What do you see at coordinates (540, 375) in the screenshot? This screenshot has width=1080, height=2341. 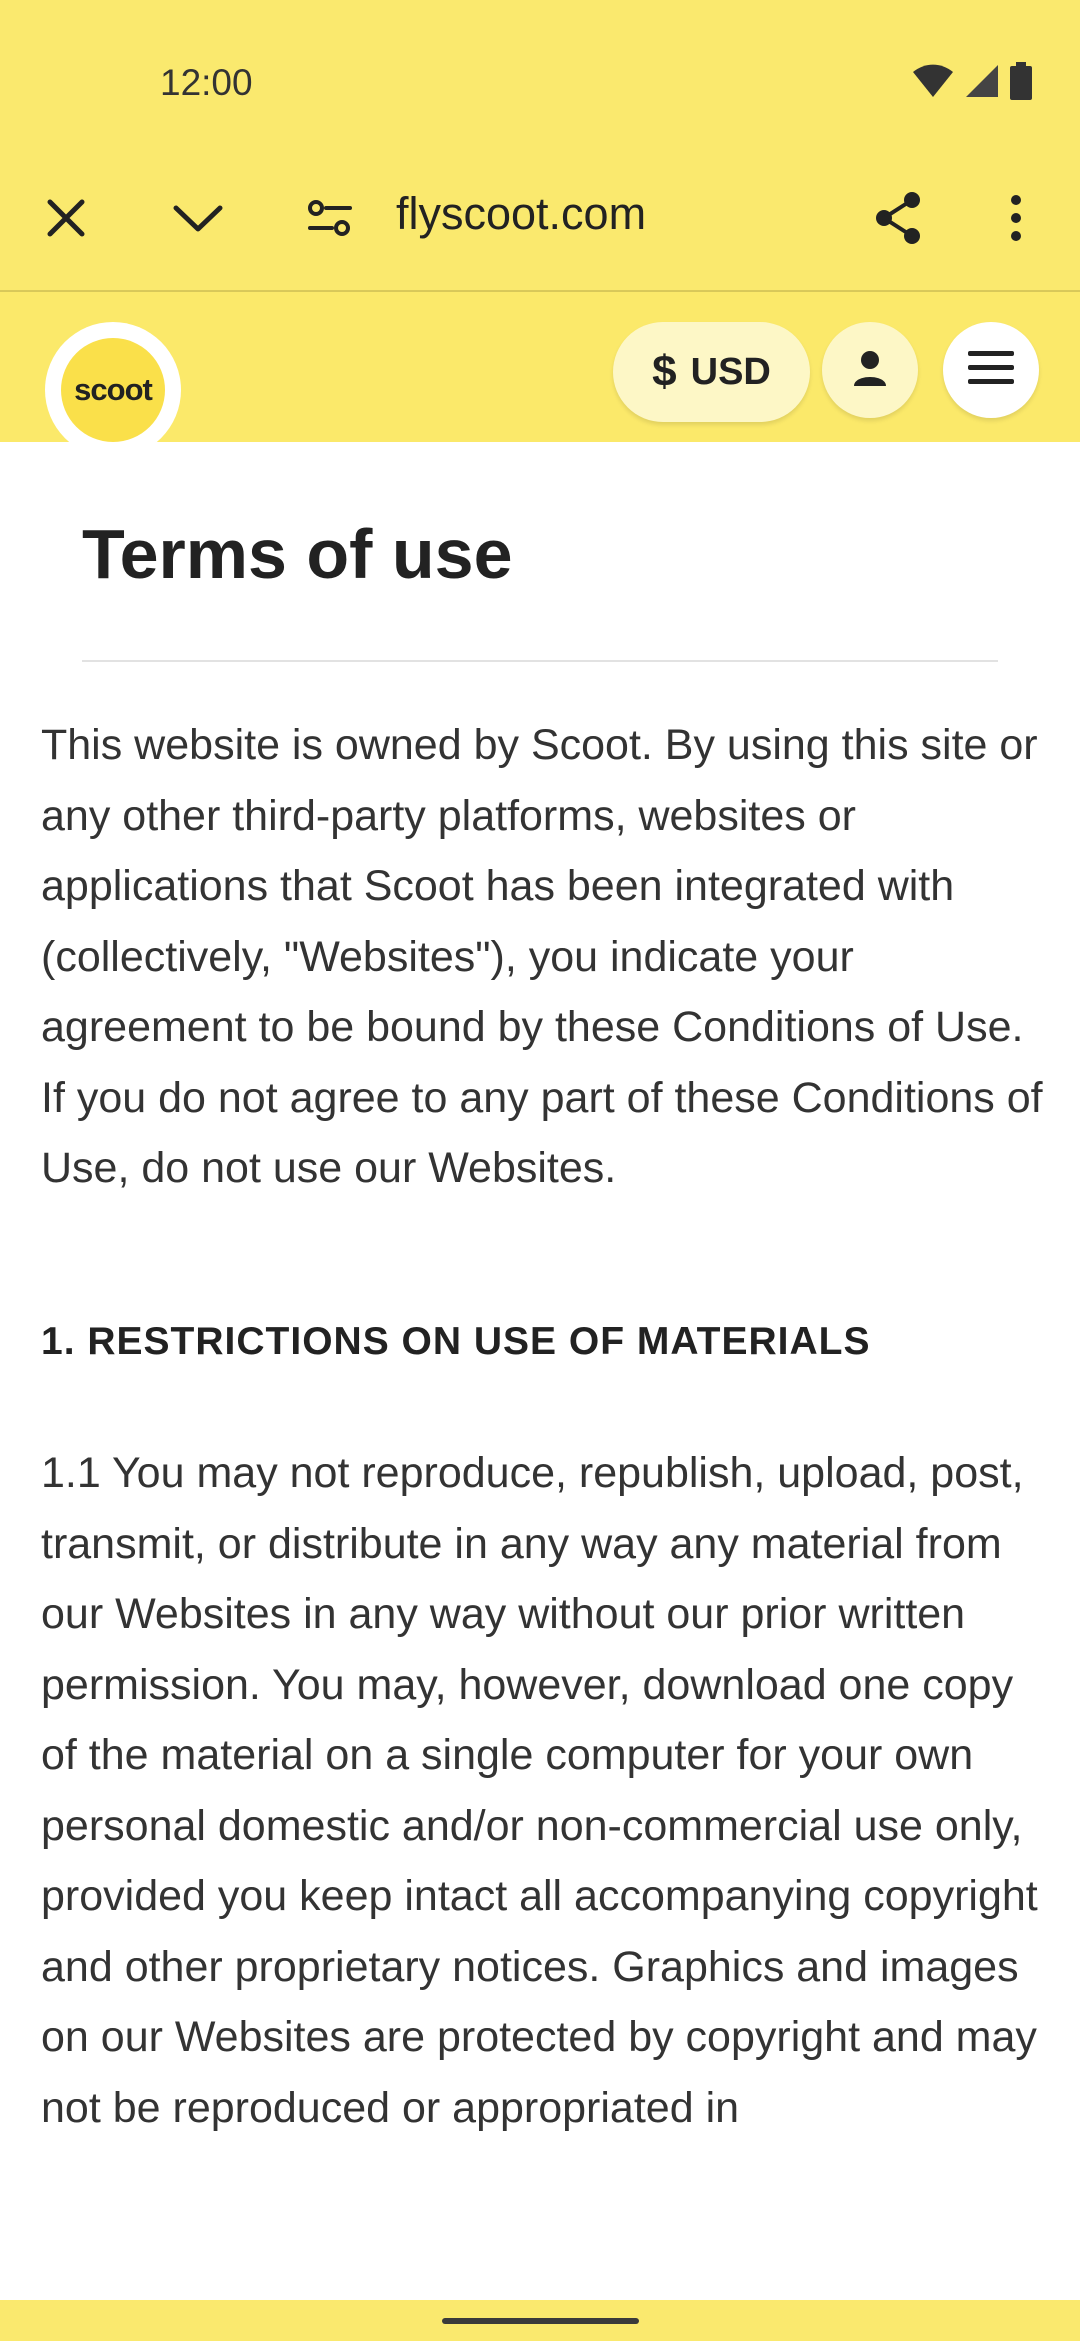 I see `site-header: scoot $ USD` at bounding box center [540, 375].